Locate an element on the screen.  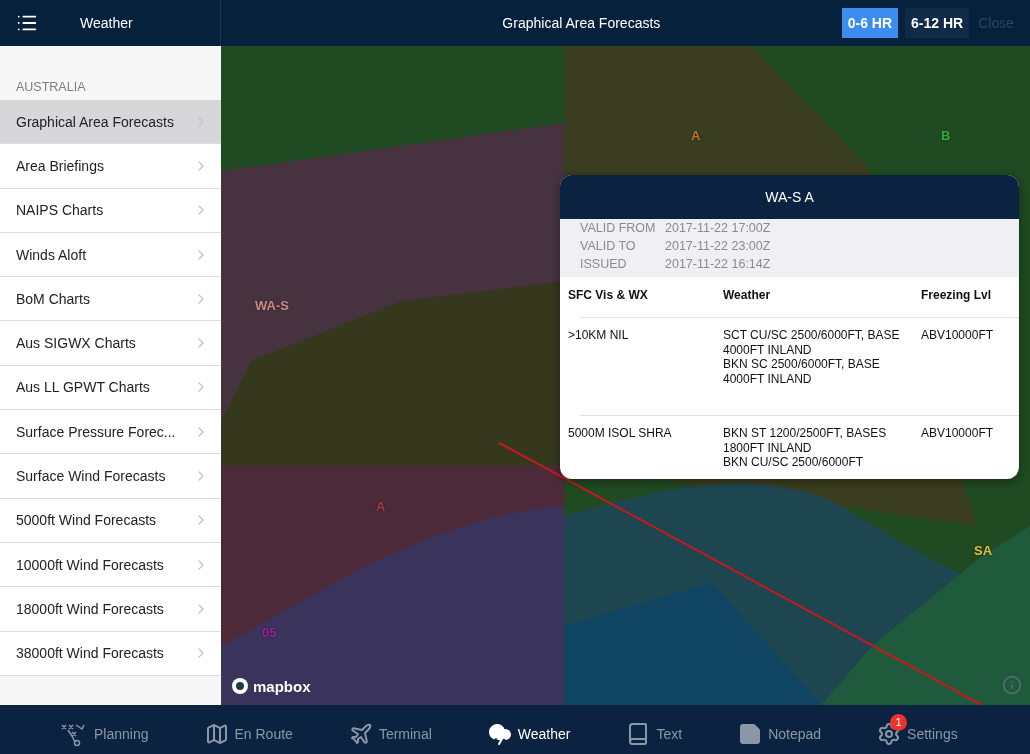
time-range-button: 6-12 HR is located at coordinates (937, 23).